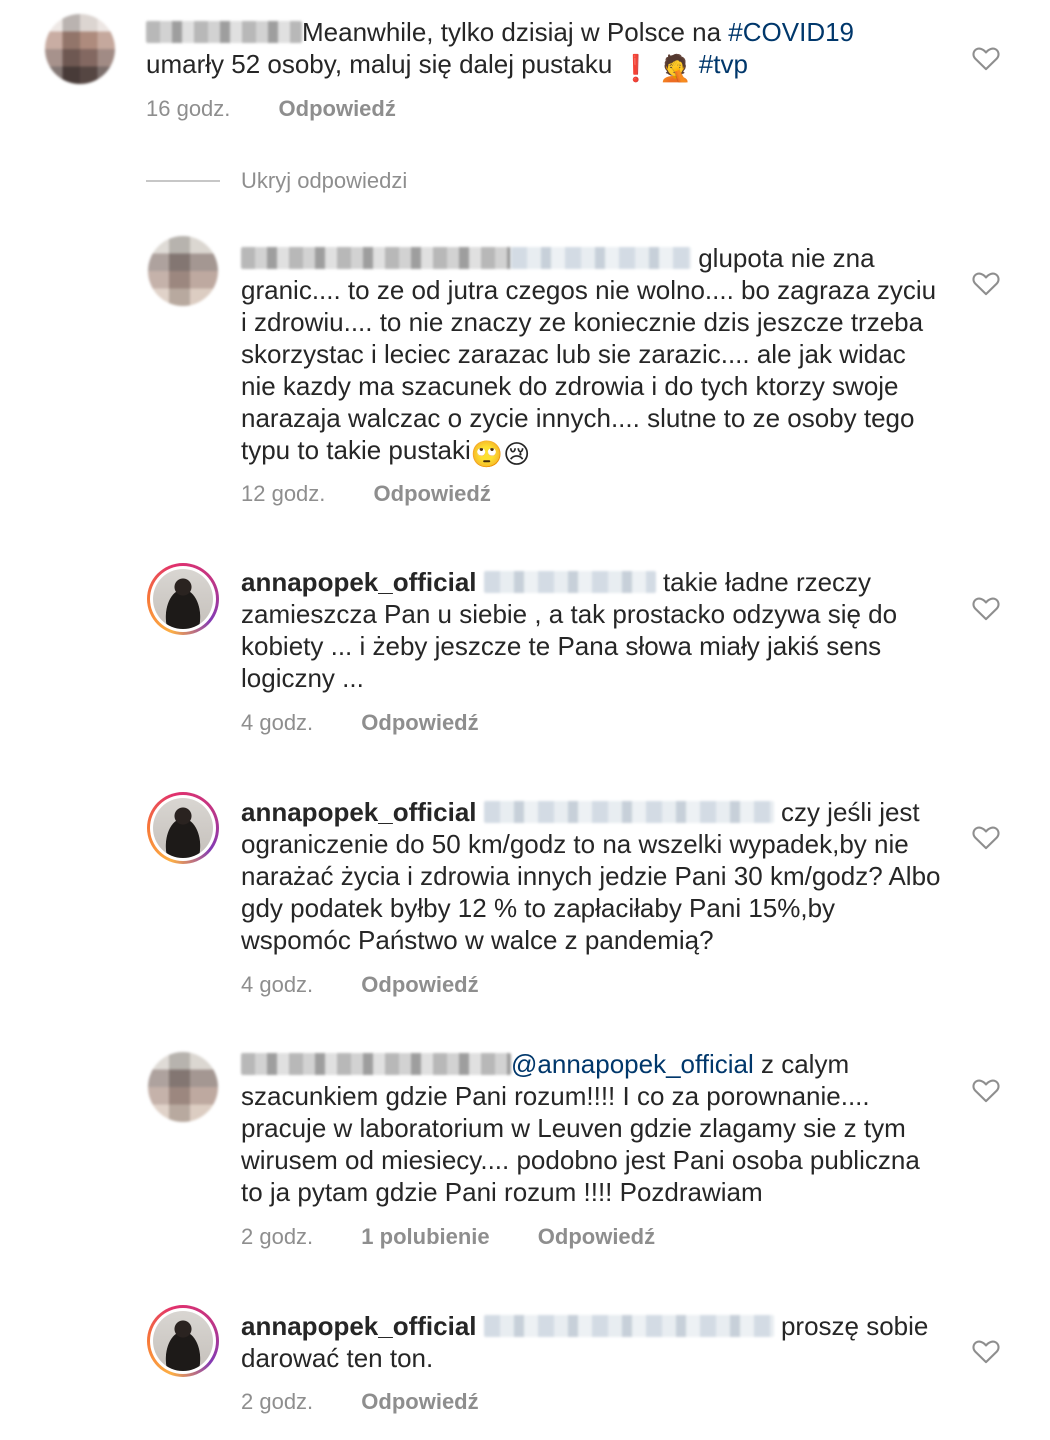  I want to click on comment-meta: 2 godz. 1 polubienie Odpowiedź, so click(448, 1237).